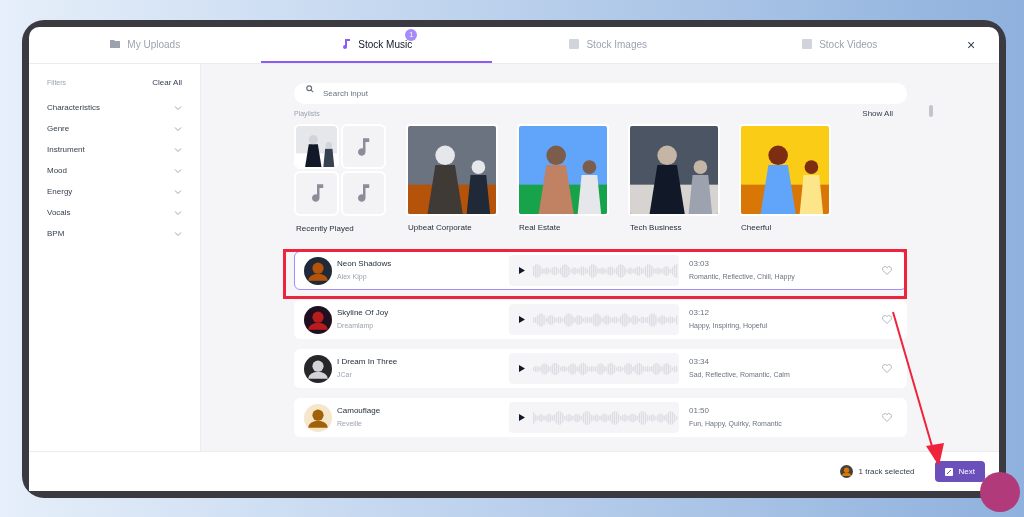 Image resolution: width=1024 pixels, height=517 pixels. I want to click on image-icon, so click(574, 44).